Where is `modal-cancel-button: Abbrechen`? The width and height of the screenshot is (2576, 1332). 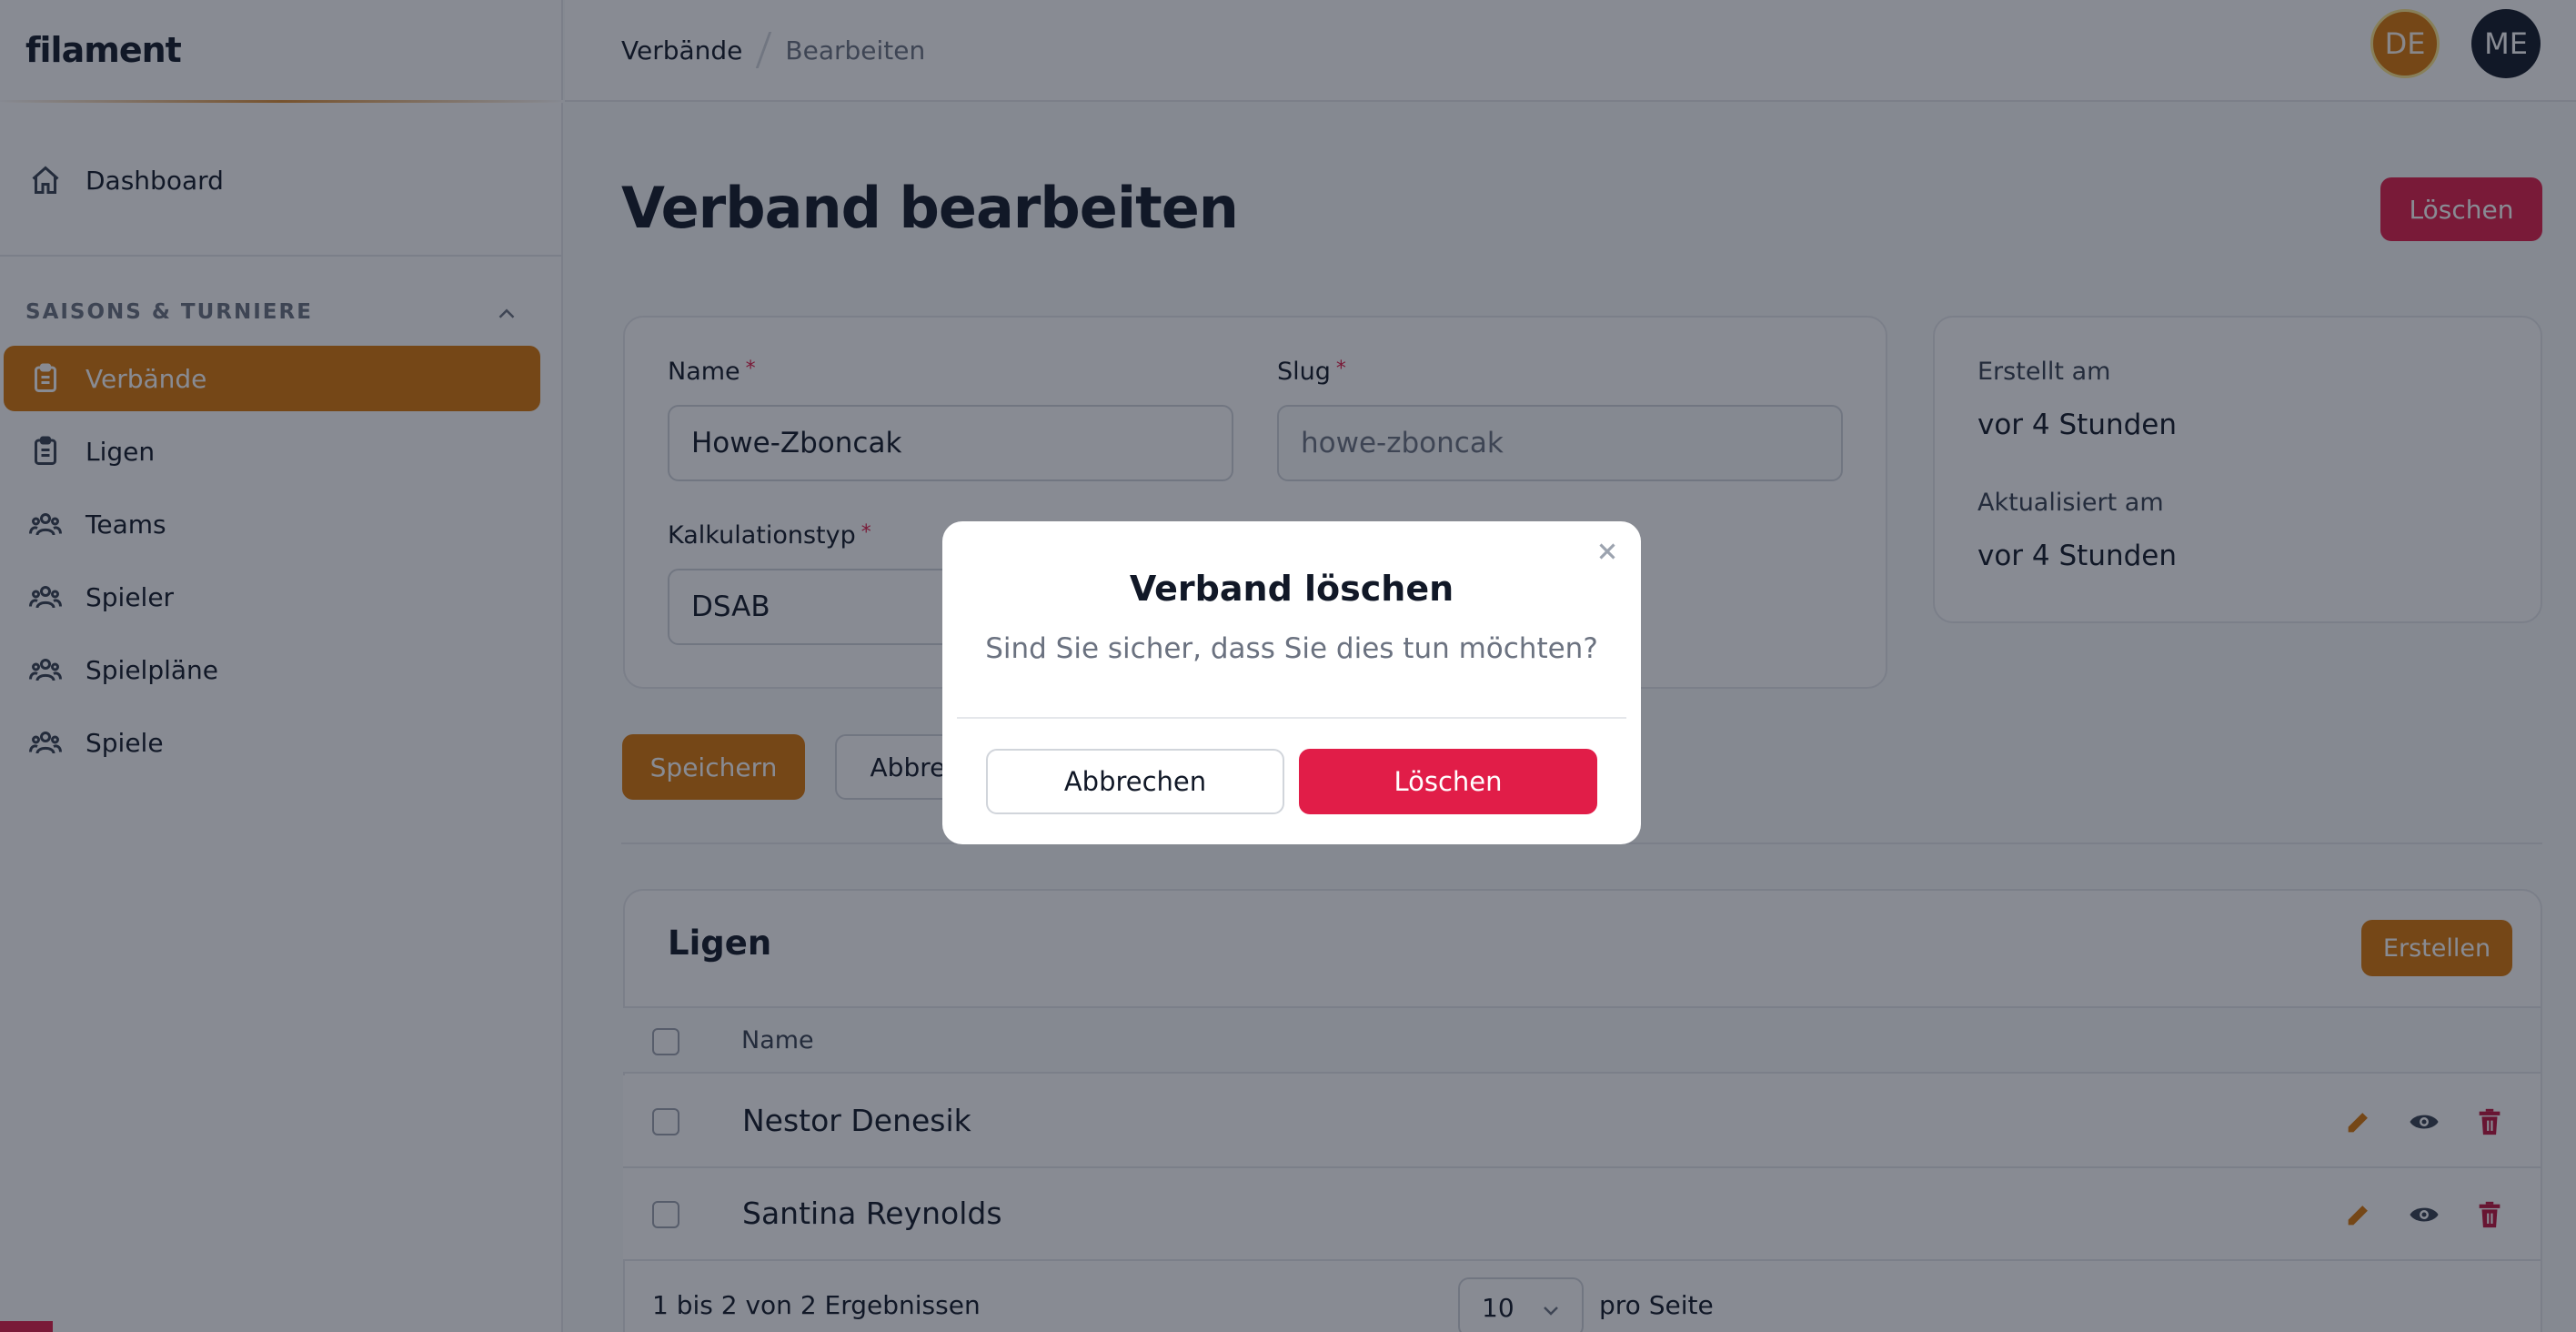 modal-cancel-button: Abbrechen is located at coordinates (1135, 782).